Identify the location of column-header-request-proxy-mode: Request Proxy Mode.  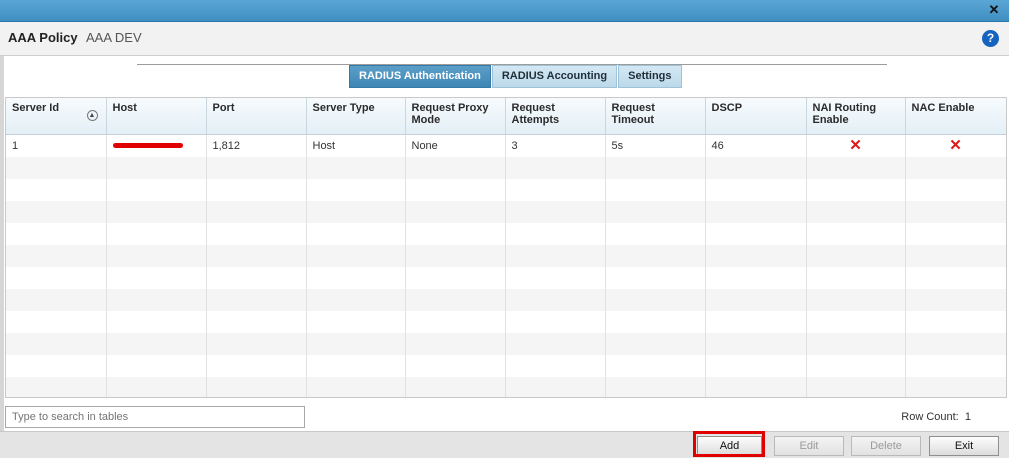
(455, 116).